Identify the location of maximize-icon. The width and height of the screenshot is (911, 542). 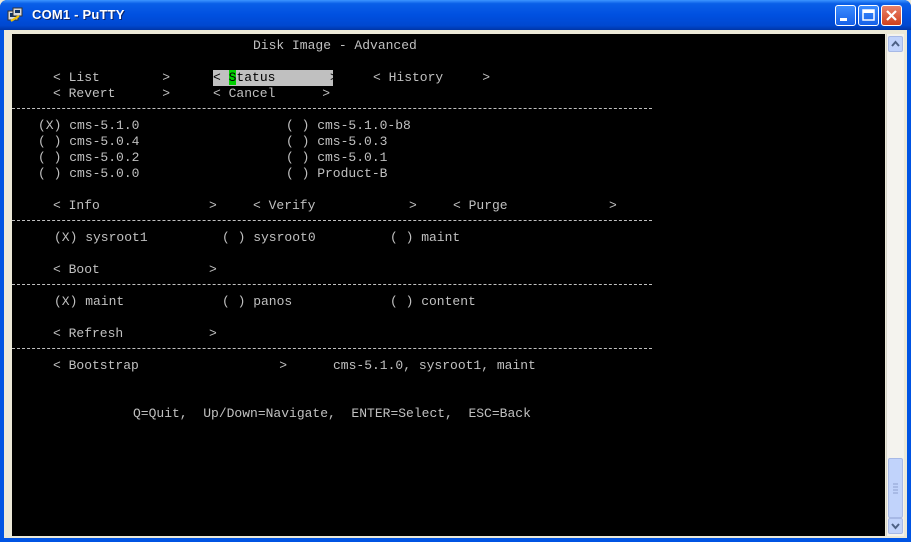
(868, 15).